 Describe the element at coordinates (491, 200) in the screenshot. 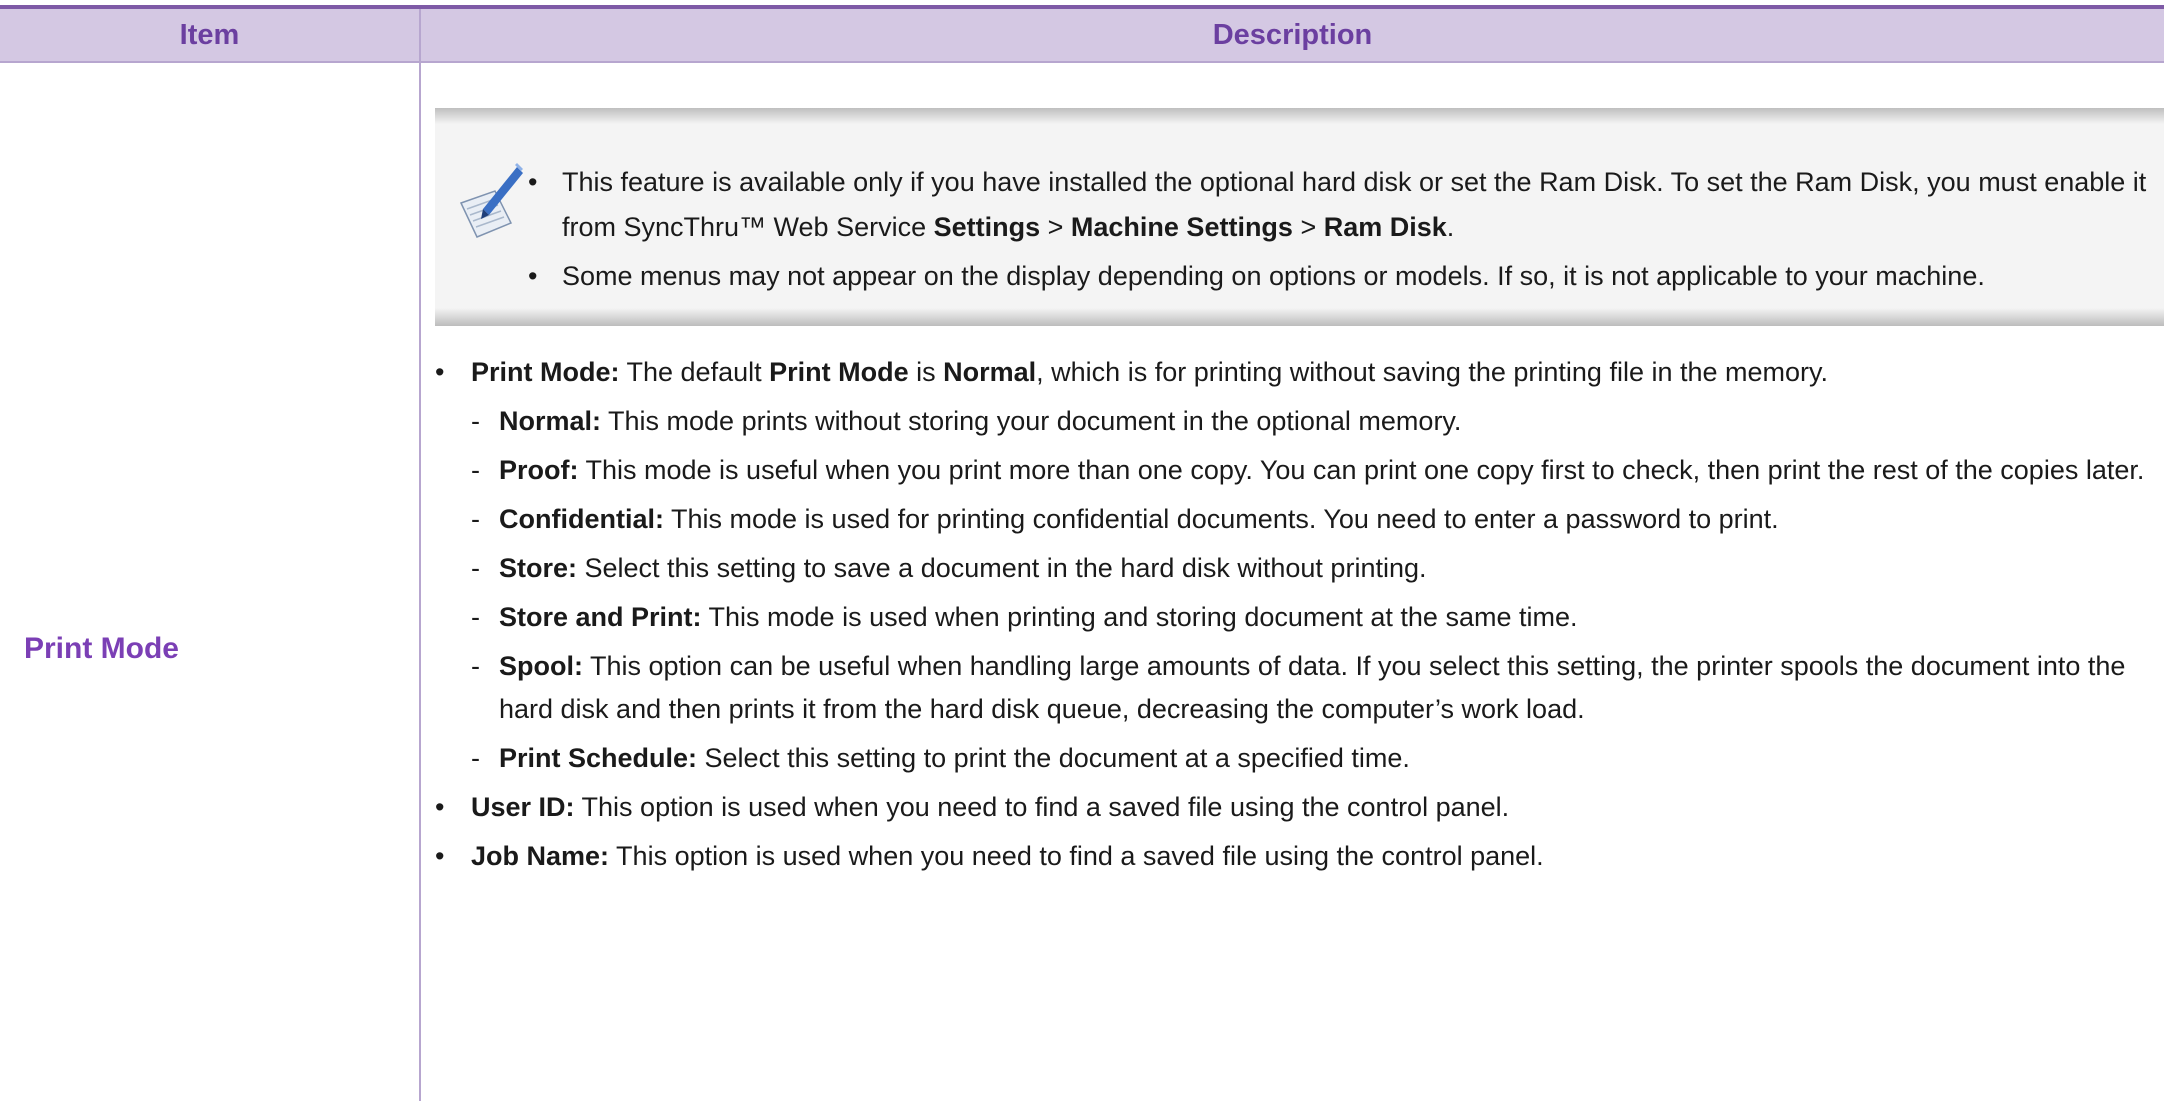

I see `note-pen-icon` at that location.